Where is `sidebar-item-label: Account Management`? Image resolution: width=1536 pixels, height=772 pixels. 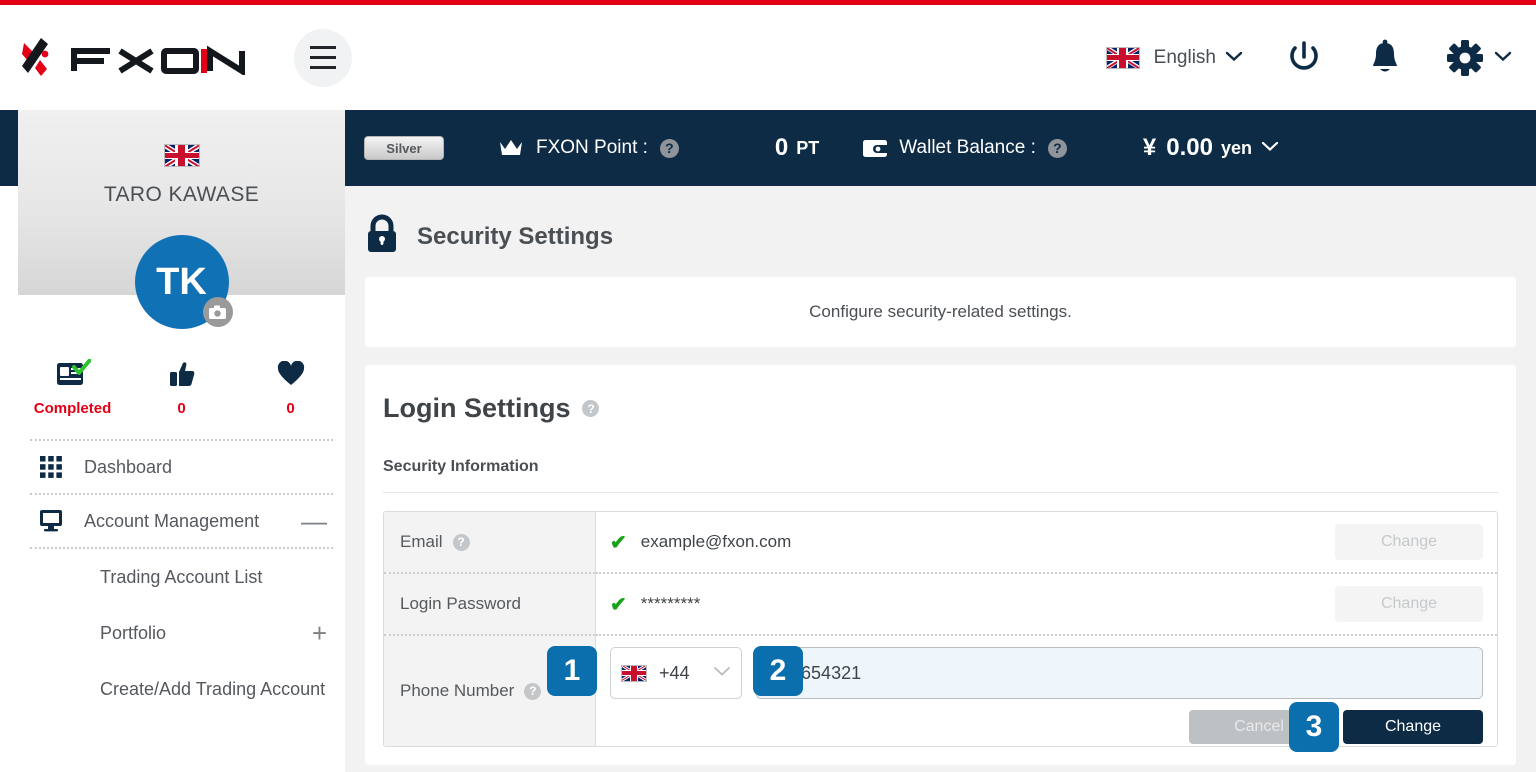
sidebar-item-label: Account Management is located at coordinates (172, 520).